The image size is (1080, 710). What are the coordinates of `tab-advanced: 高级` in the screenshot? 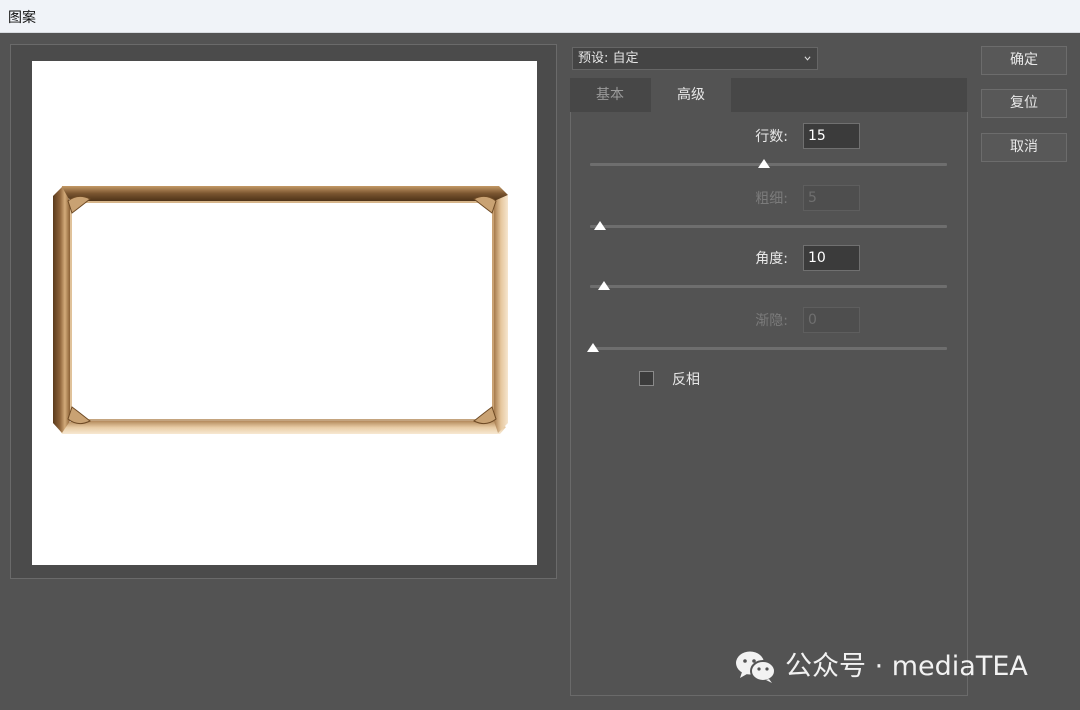 It's located at (691, 95).